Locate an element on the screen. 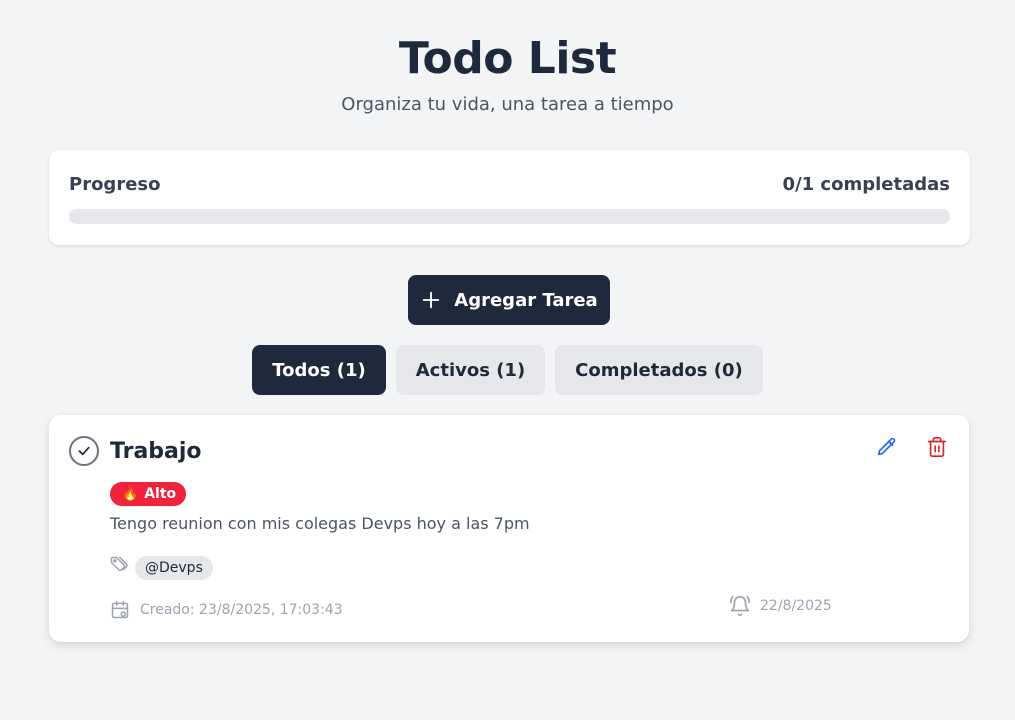  complete-toggle is located at coordinates (84, 451).